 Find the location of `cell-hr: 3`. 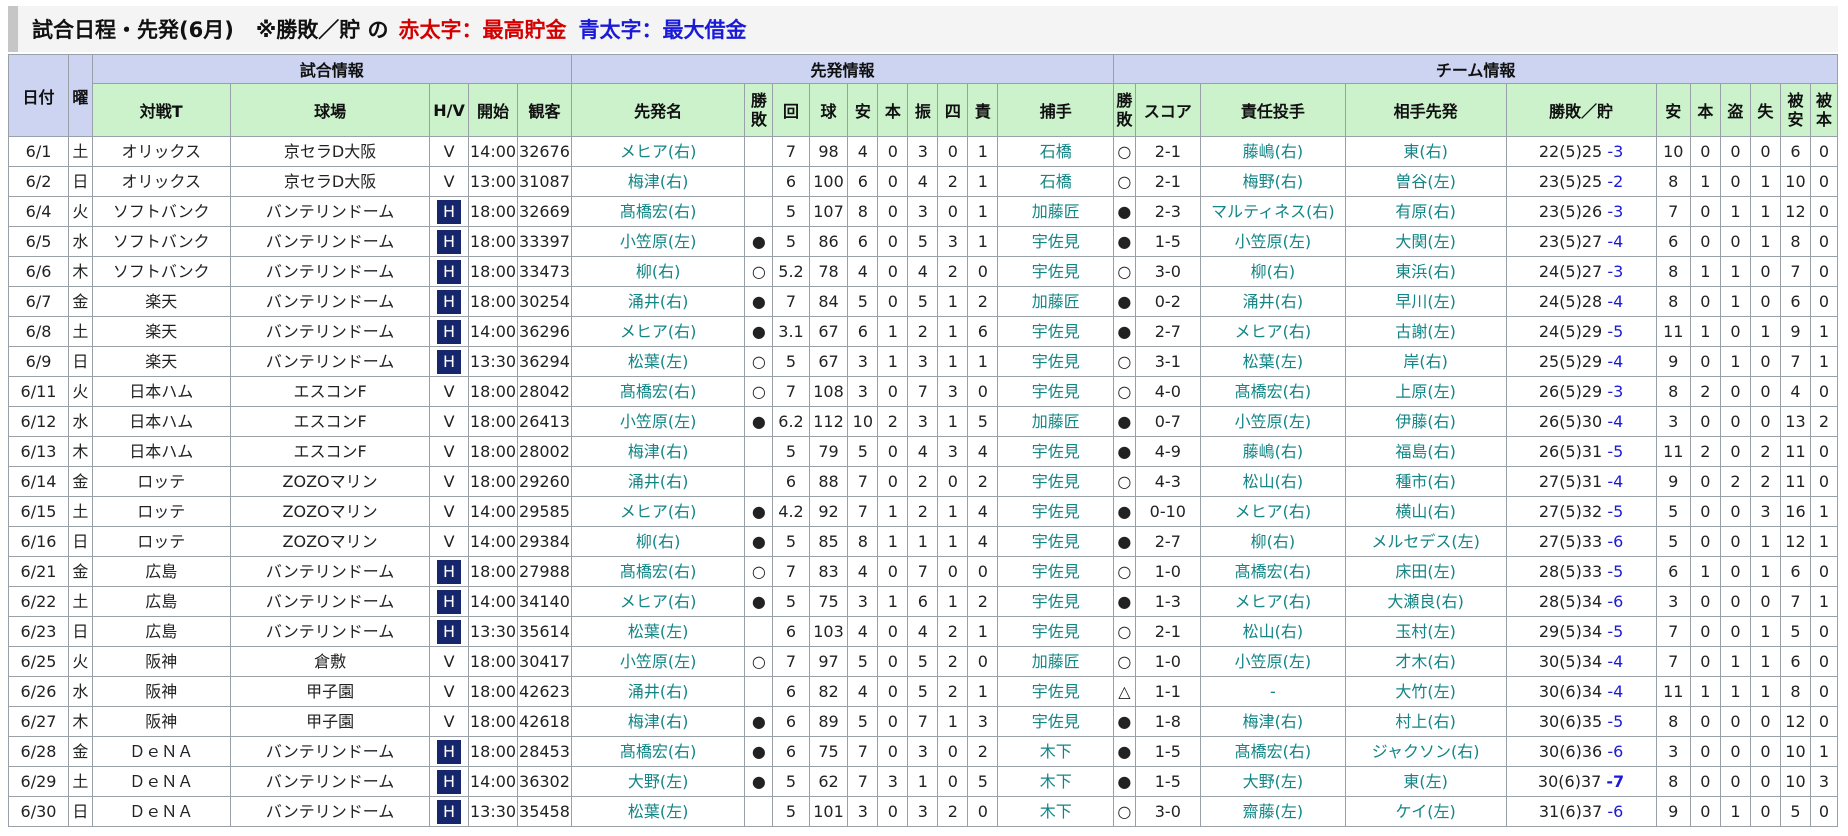

cell-hr: 3 is located at coordinates (893, 781).